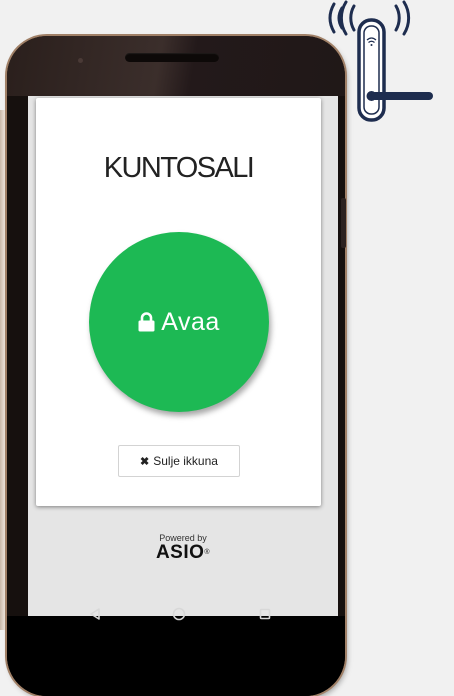 The image size is (454, 696). What do you see at coordinates (190, 321) in the screenshot?
I see `open-button-label: Avaa` at bounding box center [190, 321].